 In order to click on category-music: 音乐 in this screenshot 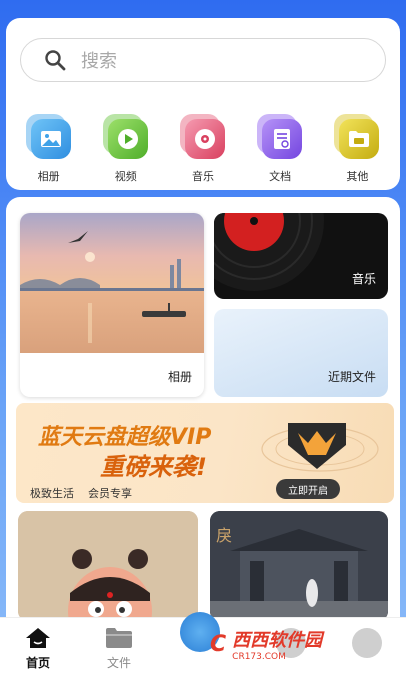, I will do `click(203, 149)`.